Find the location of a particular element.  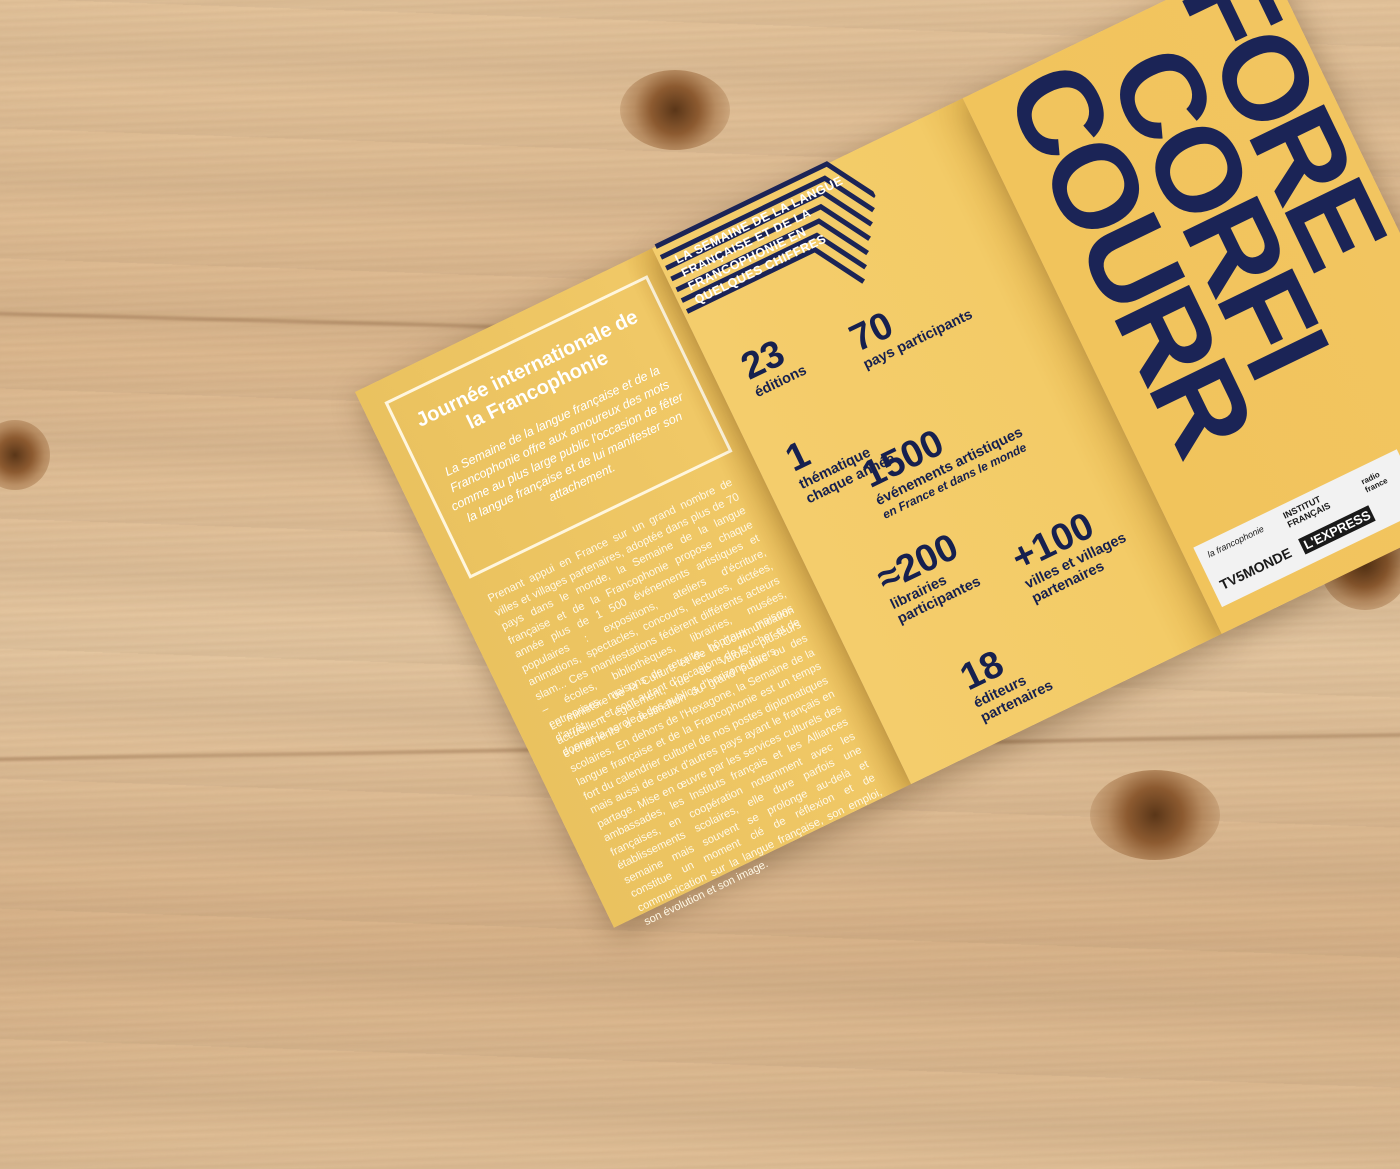

logo-radio-france: radio france is located at coordinates (1374, 482).